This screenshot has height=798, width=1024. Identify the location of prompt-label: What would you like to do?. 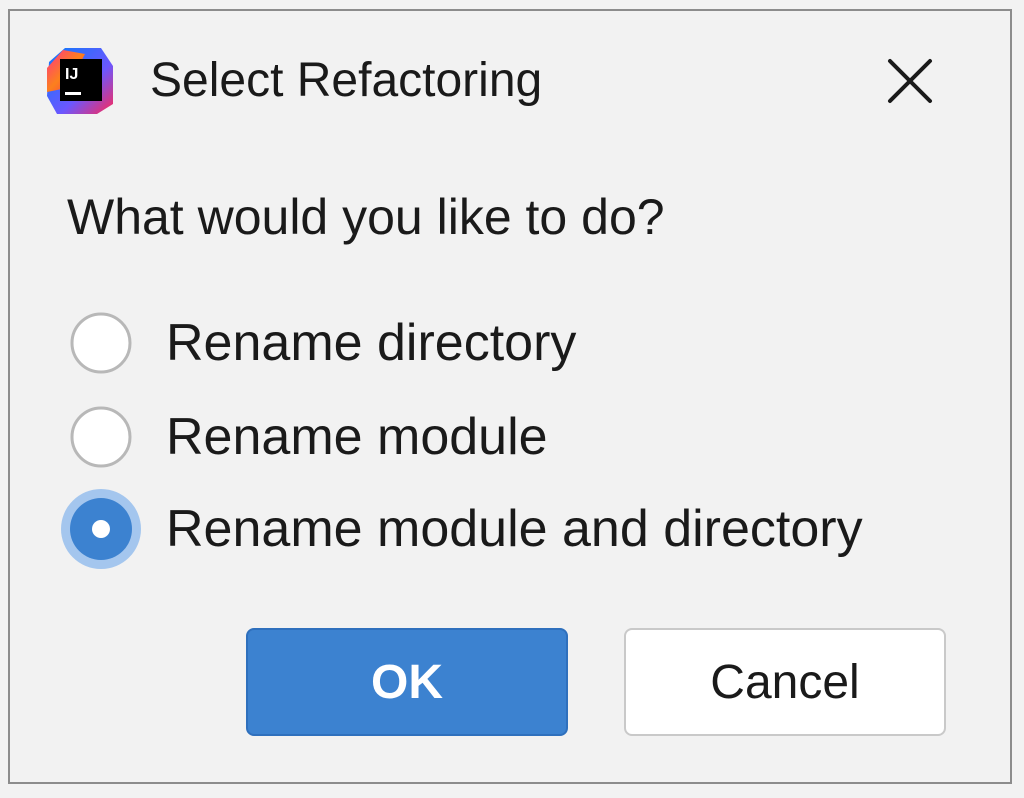
(366, 217).